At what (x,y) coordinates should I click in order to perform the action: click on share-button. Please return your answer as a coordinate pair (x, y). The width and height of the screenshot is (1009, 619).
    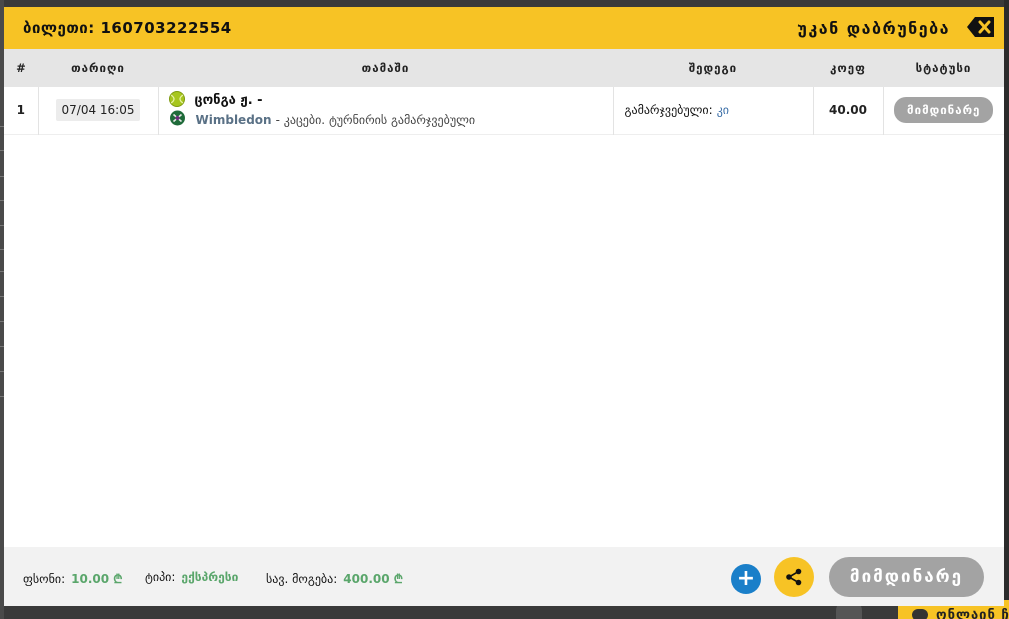
    Looking at the image, I should click on (794, 577).